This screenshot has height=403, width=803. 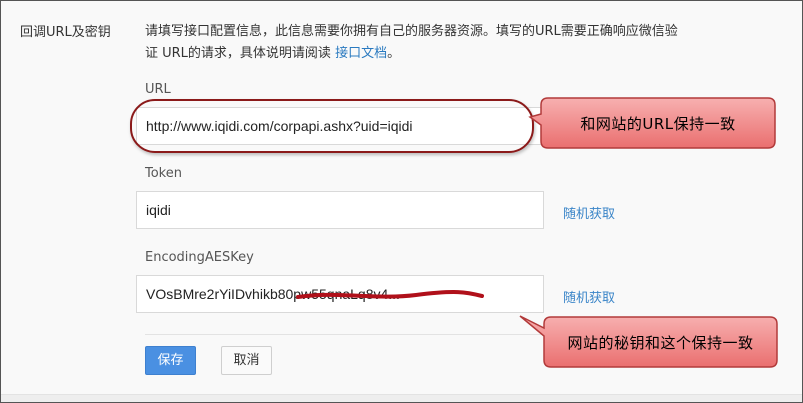 I want to click on redaction-scribble, so click(x=390, y=294).